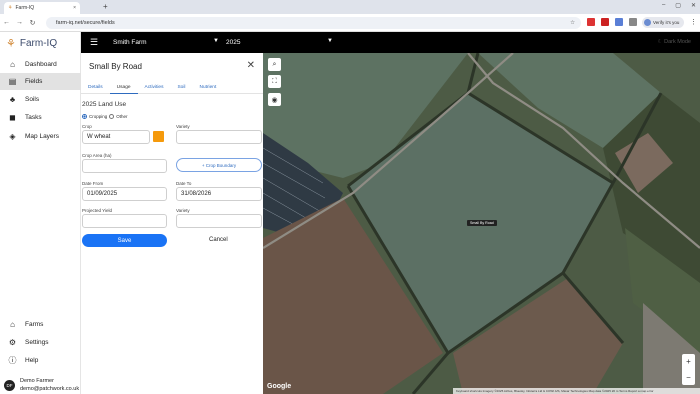  Describe the element at coordinates (94, 42) in the screenshot. I see `hamburger-menu-icon: ☰` at that location.